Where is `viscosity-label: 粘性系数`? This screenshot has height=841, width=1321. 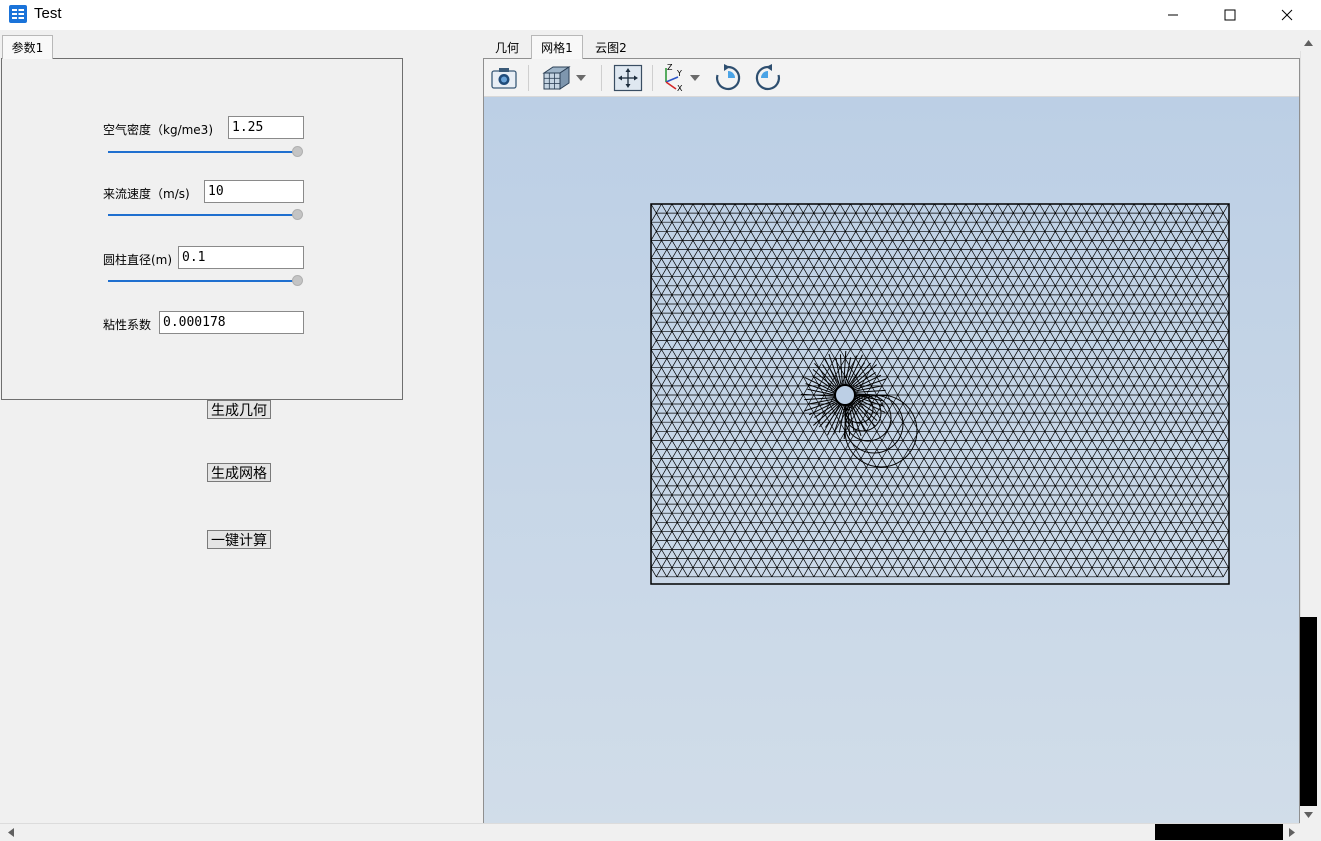 viscosity-label: 粘性系数 is located at coordinates (127, 325).